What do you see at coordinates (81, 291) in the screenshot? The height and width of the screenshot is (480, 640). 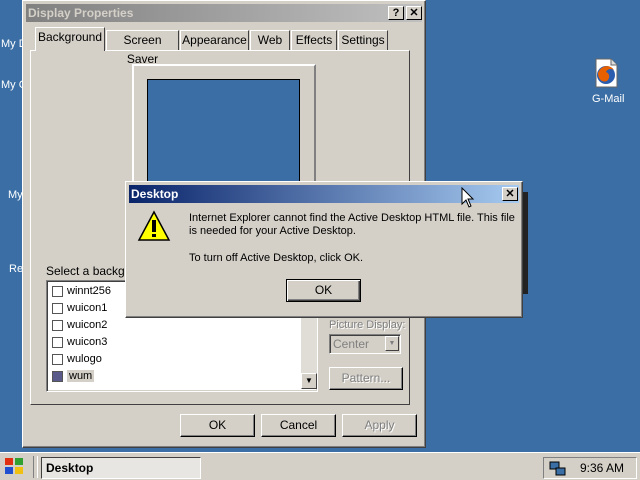 I see `list-item: winnt256` at bounding box center [81, 291].